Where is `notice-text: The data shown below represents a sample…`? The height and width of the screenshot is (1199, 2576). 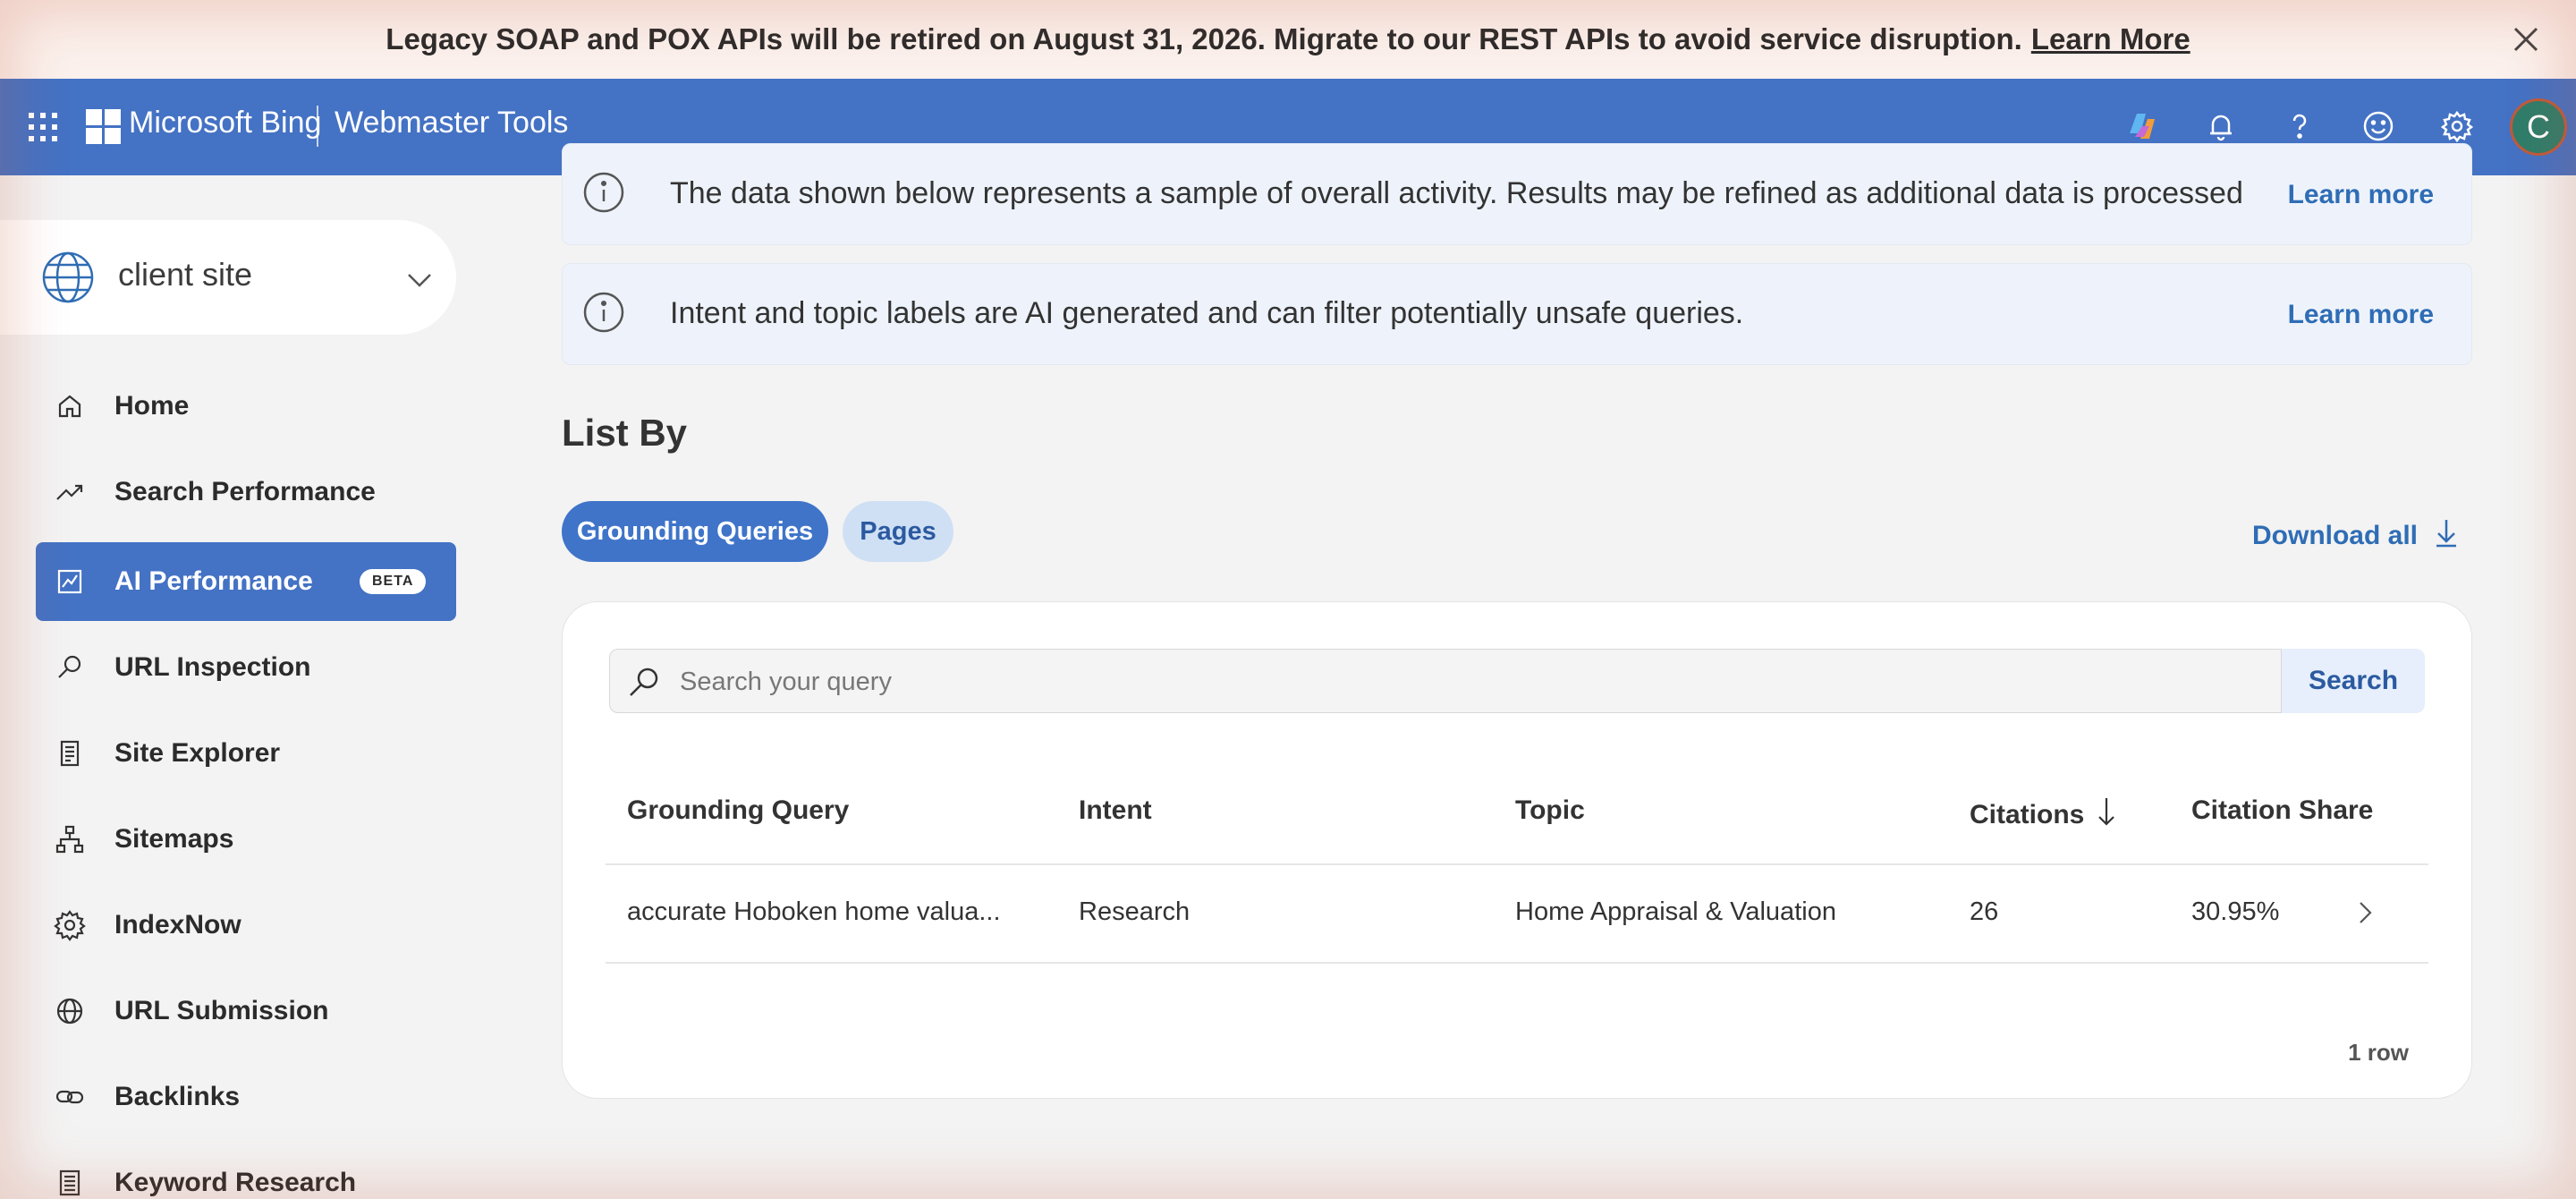 notice-text: The data shown below represents a sample… is located at coordinates (1456, 193).